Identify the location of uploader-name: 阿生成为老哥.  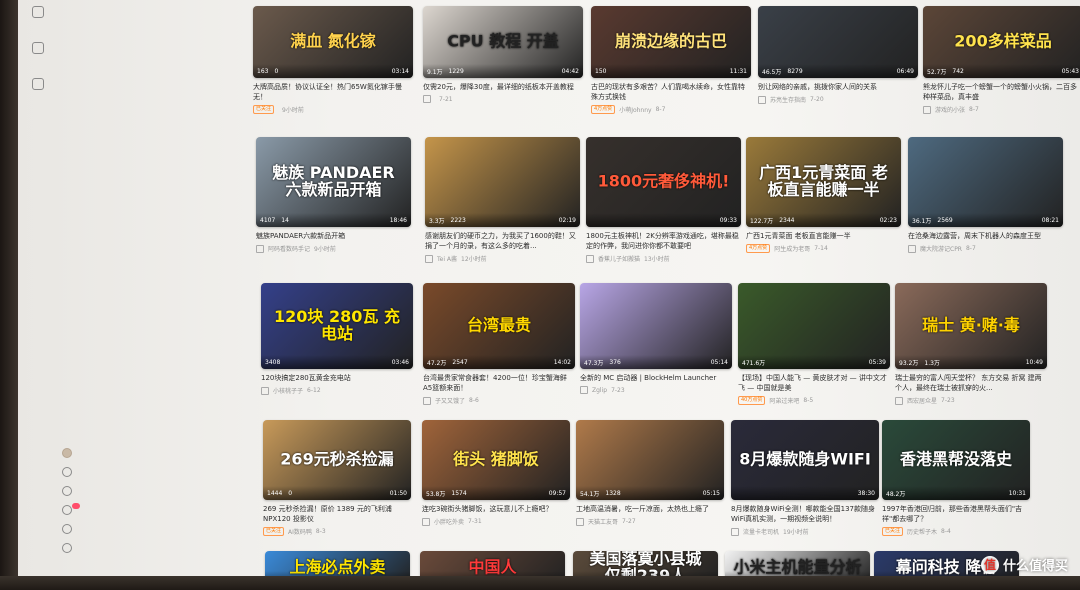
(792, 248).